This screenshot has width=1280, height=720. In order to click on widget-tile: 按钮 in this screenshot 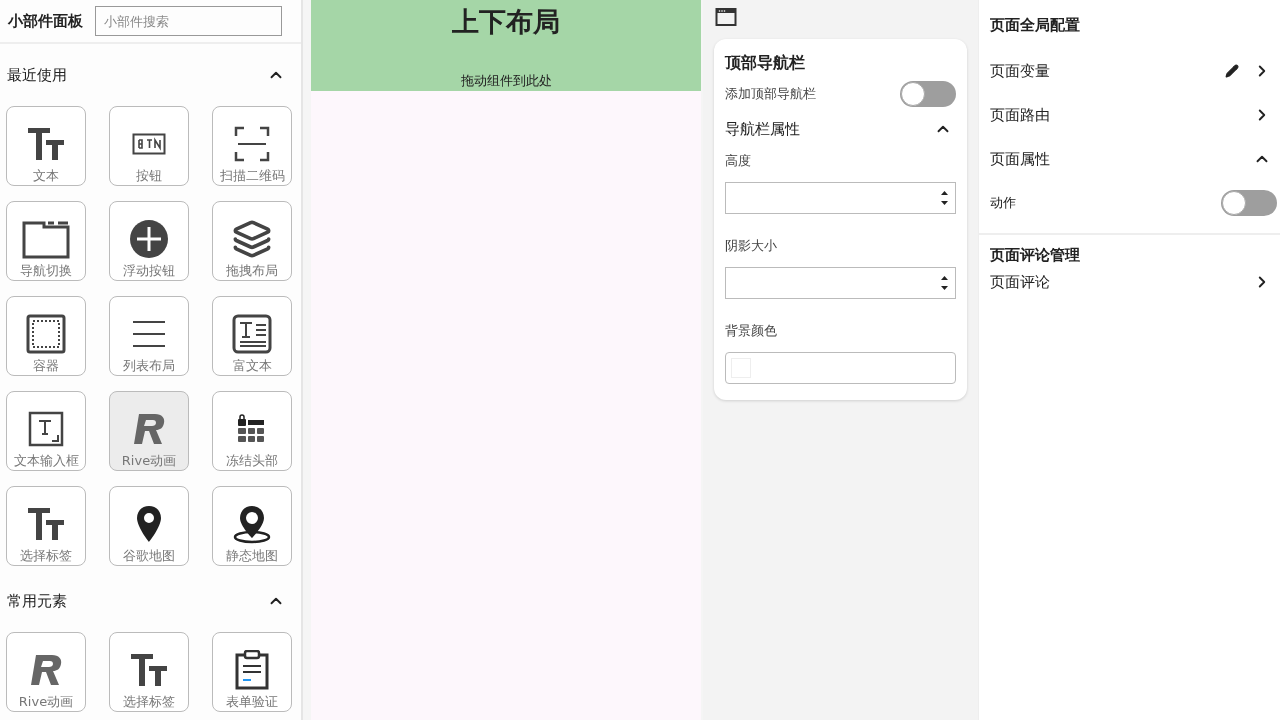, I will do `click(149, 146)`.